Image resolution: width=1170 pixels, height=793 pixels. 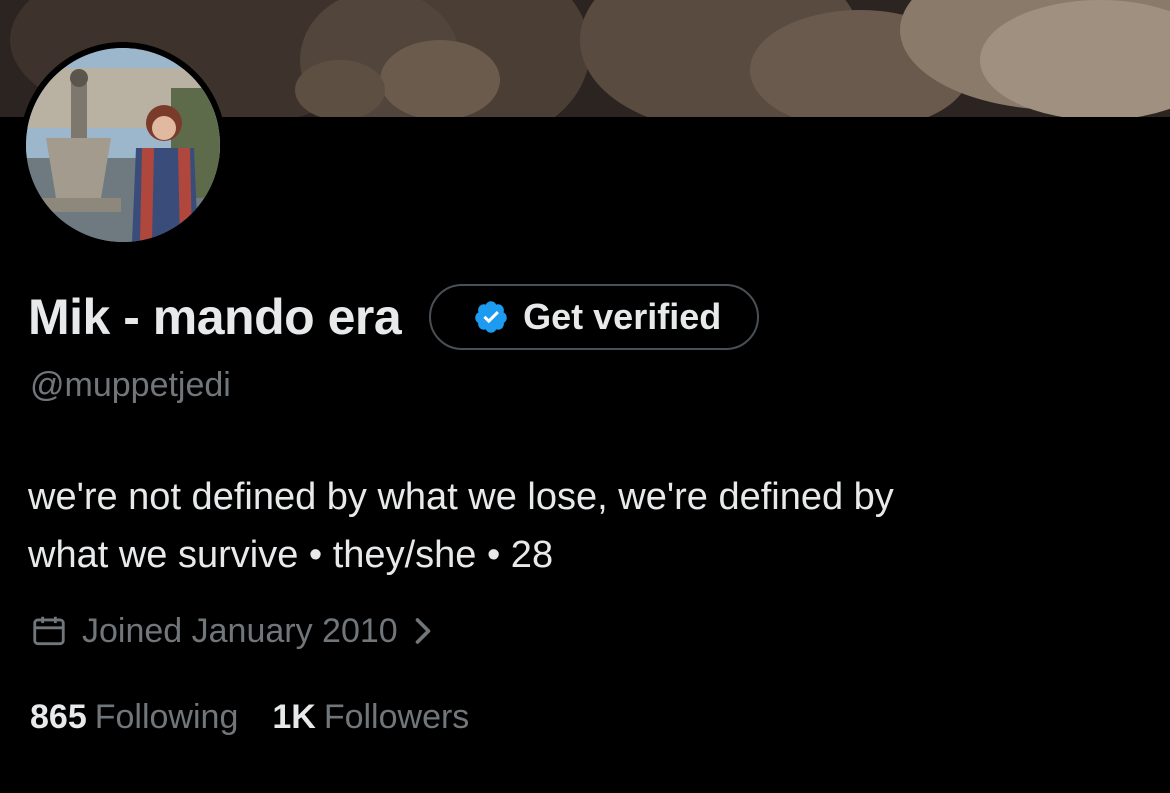 I want to click on joined-date: Joined January 2010, so click(x=240, y=630).